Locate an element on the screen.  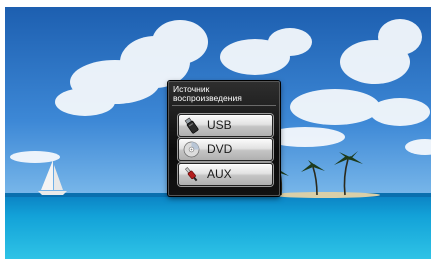
usb-source-label: USB is located at coordinates (219, 125).